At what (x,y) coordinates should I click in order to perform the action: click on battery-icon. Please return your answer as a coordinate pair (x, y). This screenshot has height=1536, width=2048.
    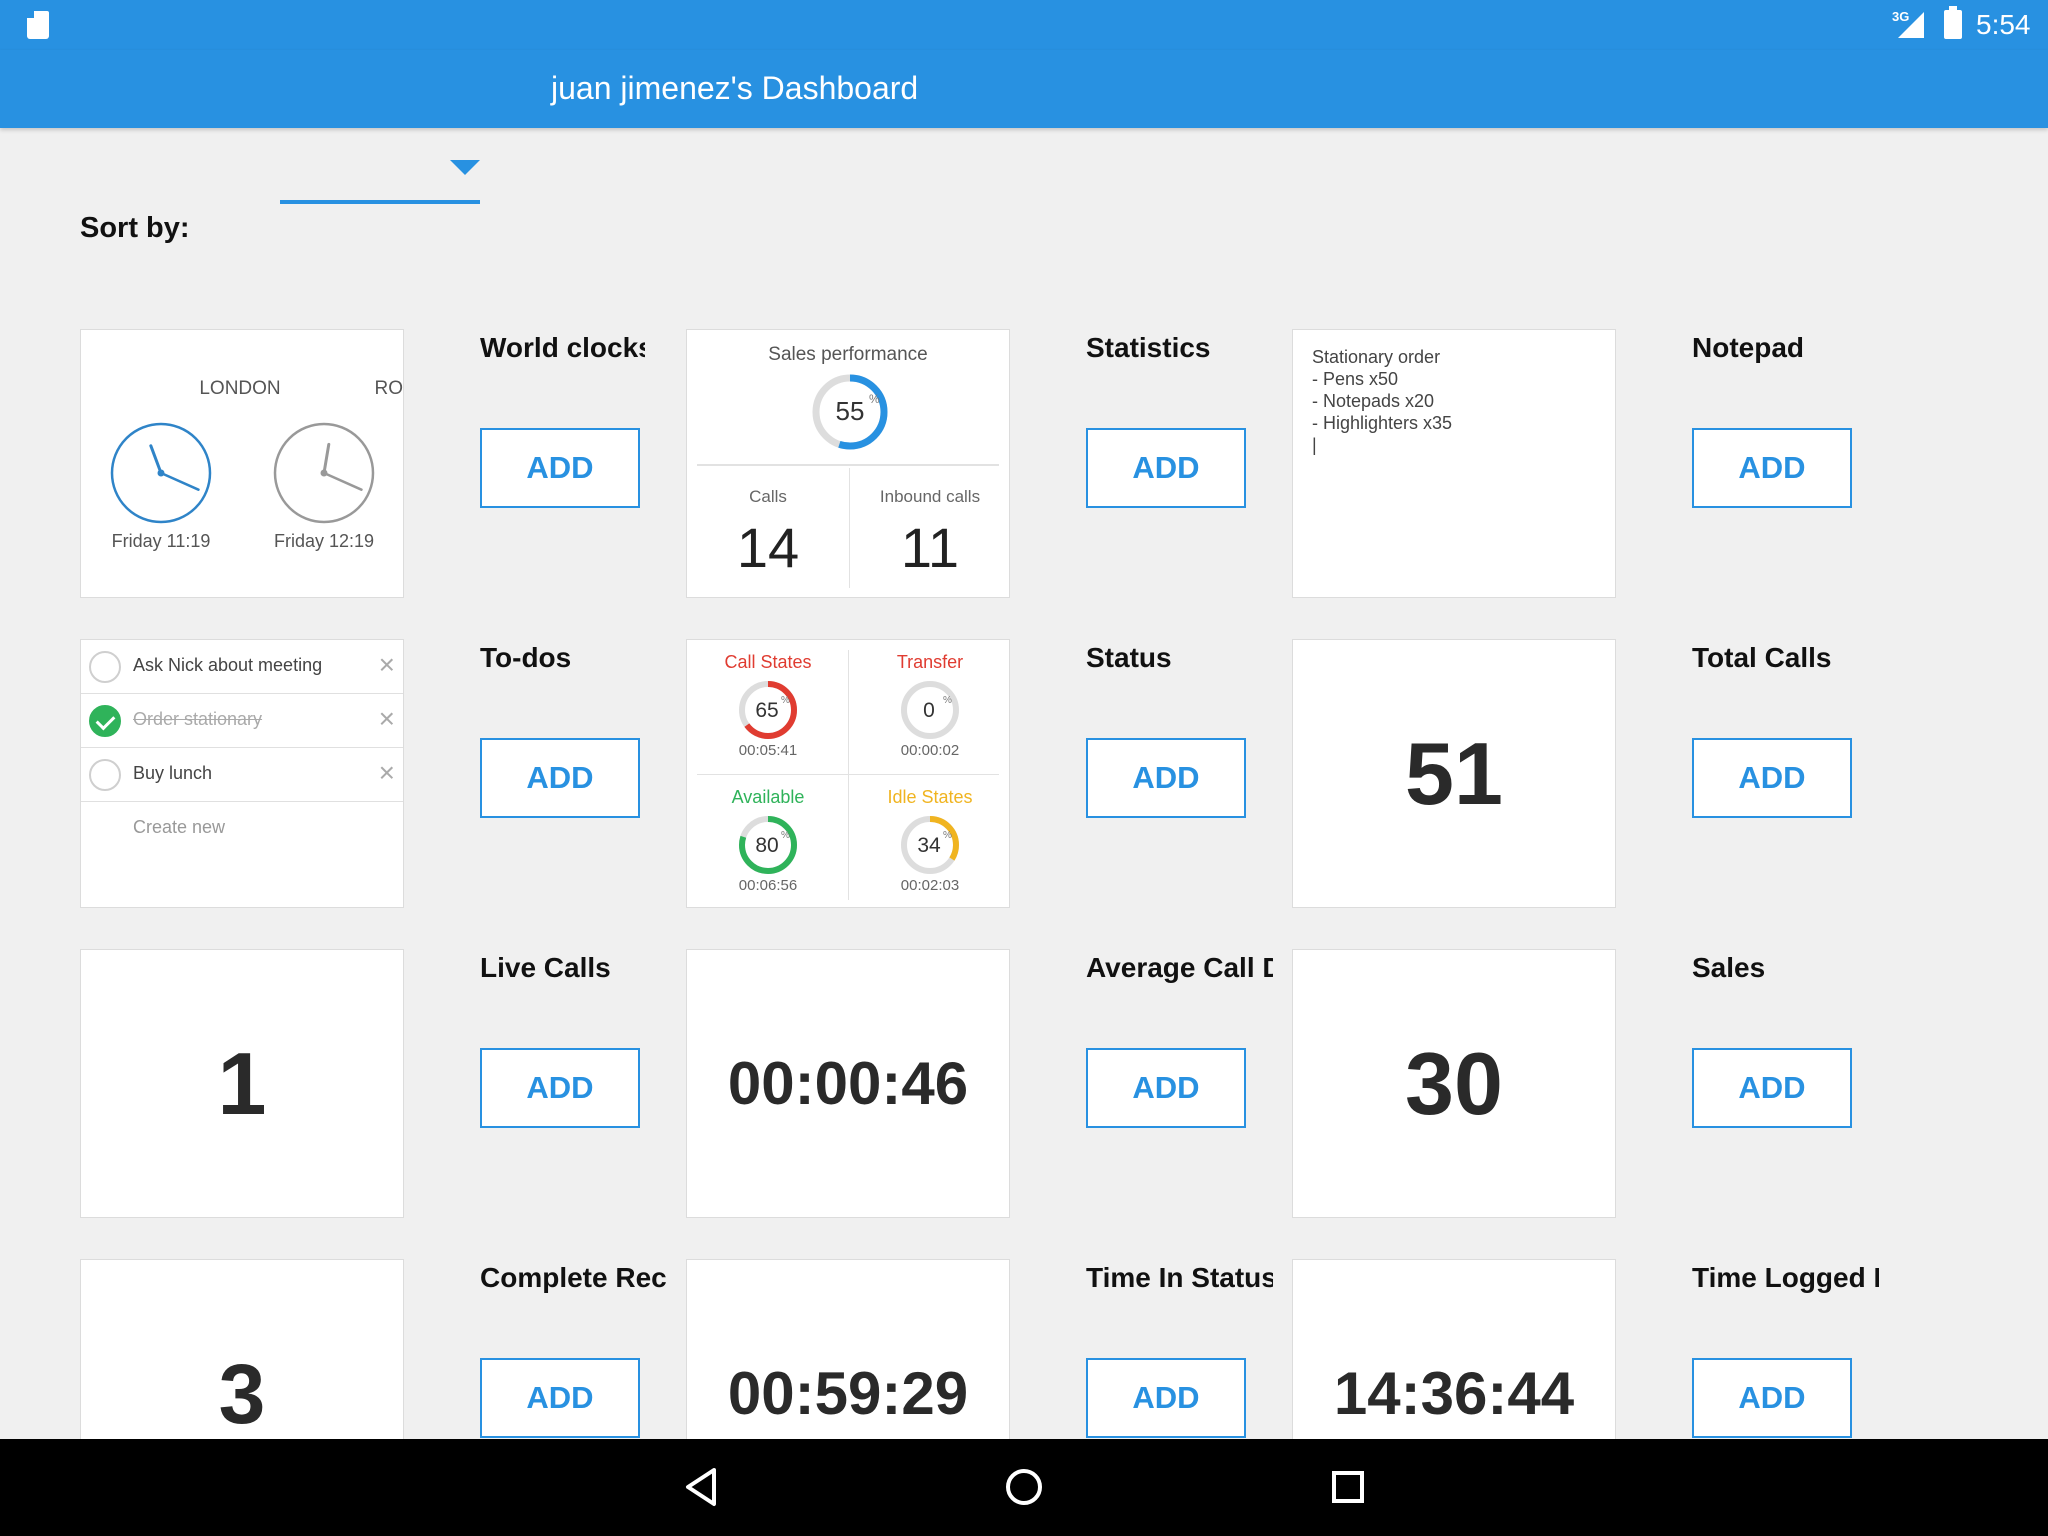
    Looking at the image, I should click on (1953, 22).